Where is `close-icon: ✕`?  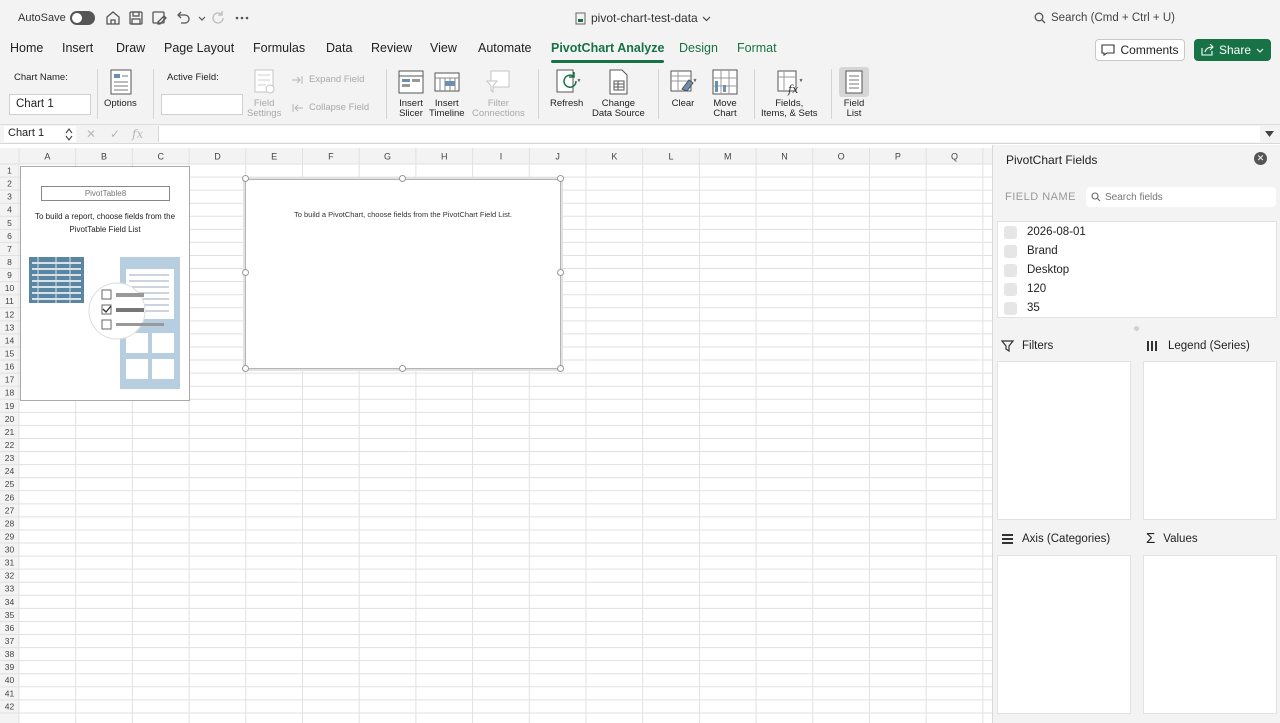 close-icon: ✕ is located at coordinates (1260, 158).